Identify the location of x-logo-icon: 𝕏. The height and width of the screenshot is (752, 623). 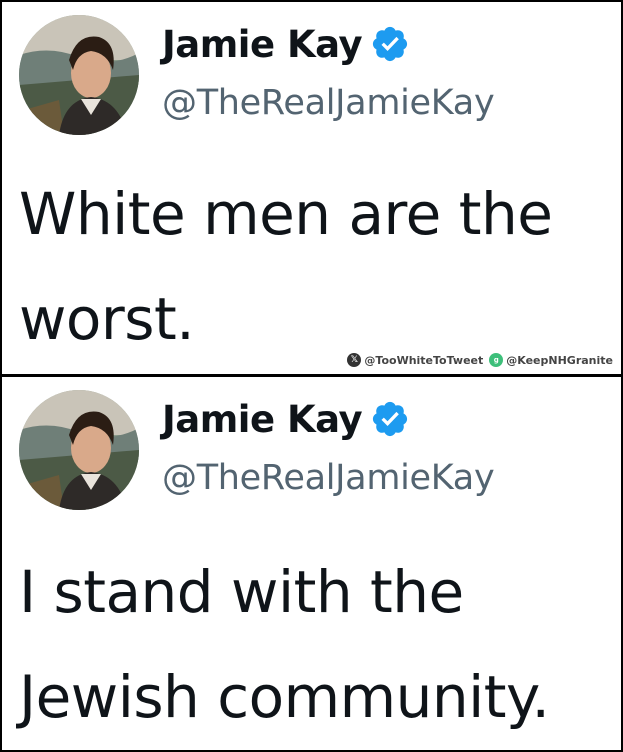
(354, 360).